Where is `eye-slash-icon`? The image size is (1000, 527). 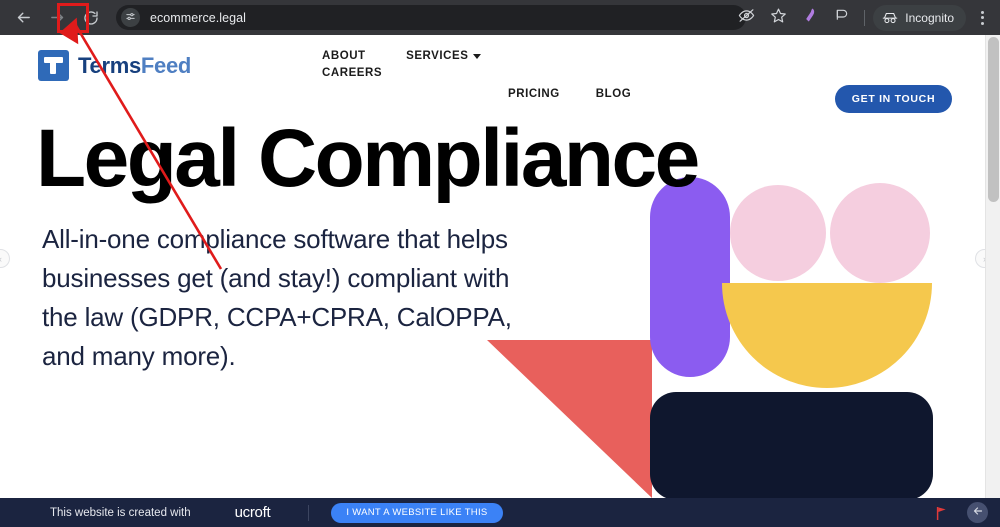
eye-slash-icon is located at coordinates (746, 18).